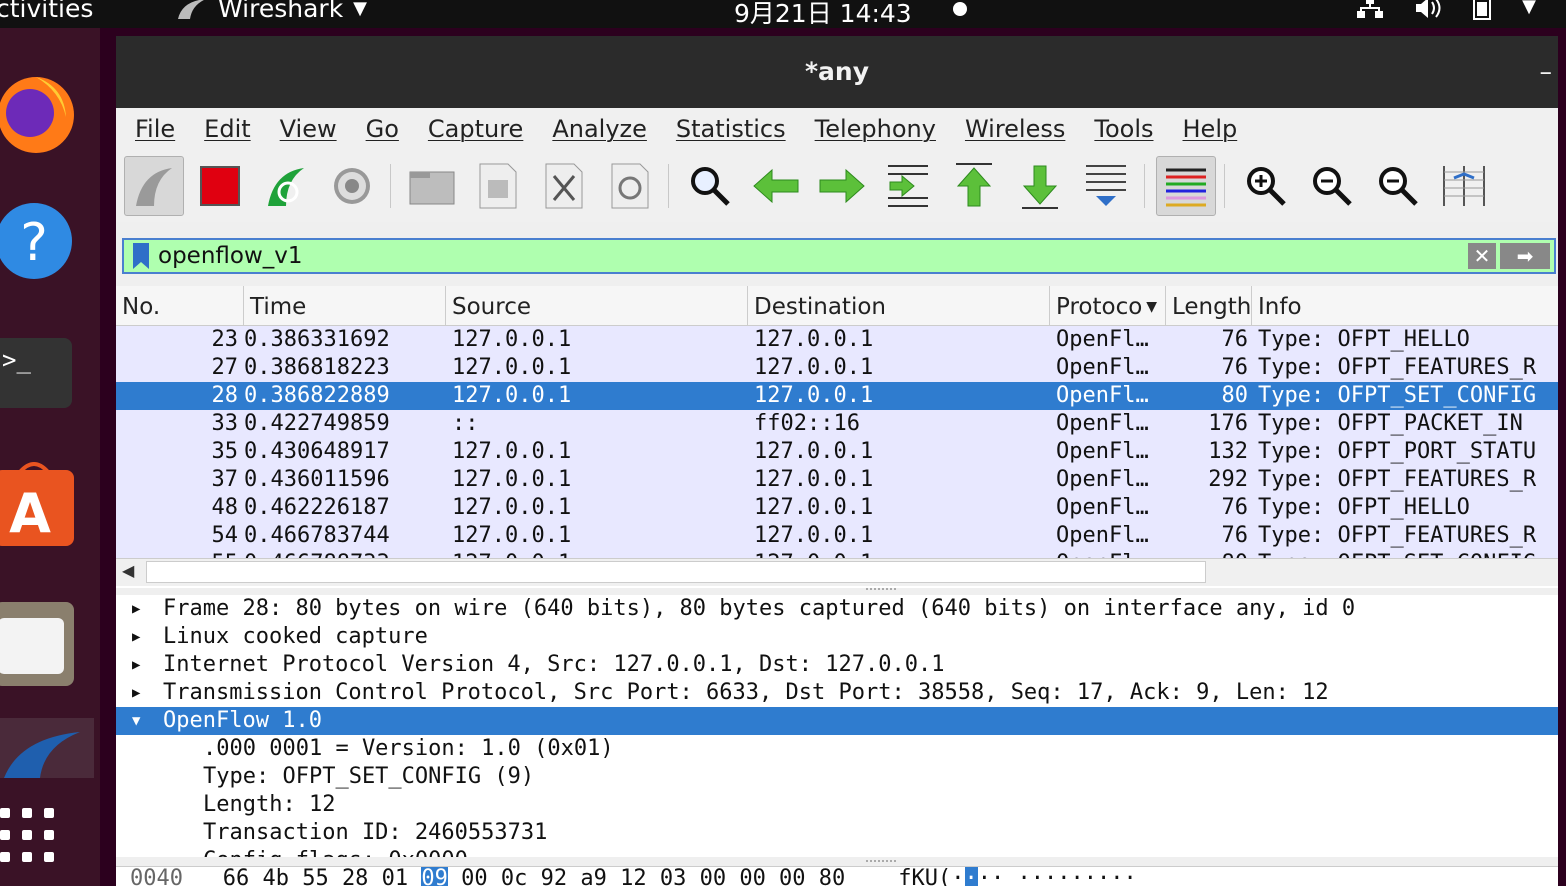  I want to click on packet-no: 37, so click(225, 479).